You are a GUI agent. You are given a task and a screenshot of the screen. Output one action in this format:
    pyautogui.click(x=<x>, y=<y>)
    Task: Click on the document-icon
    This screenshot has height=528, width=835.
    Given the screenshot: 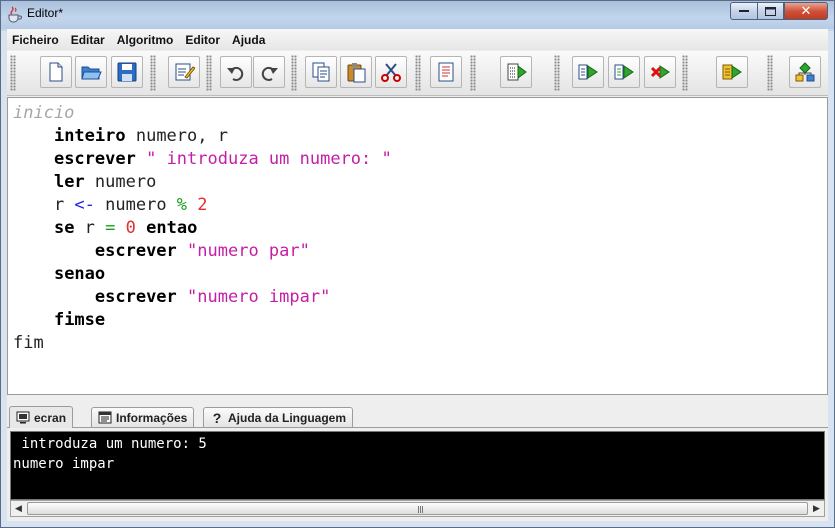 What is the action you would take?
    pyautogui.click(x=446, y=72)
    